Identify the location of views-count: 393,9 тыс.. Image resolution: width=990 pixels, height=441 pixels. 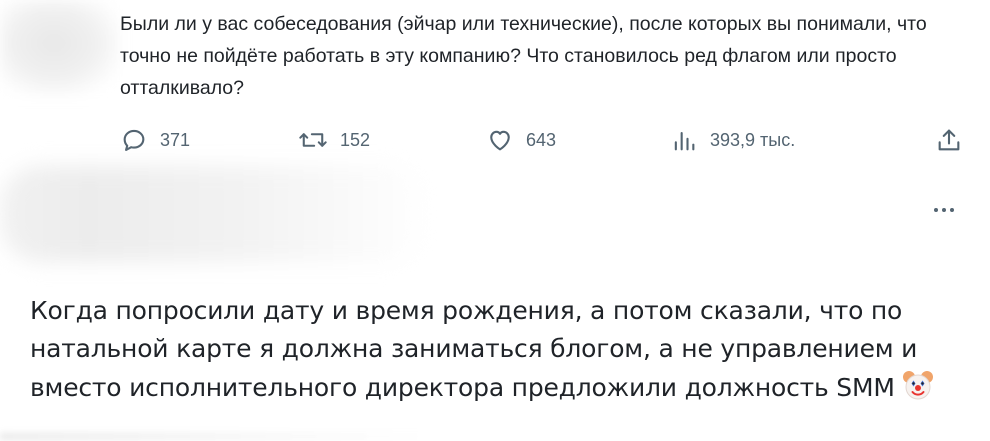
(753, 139).